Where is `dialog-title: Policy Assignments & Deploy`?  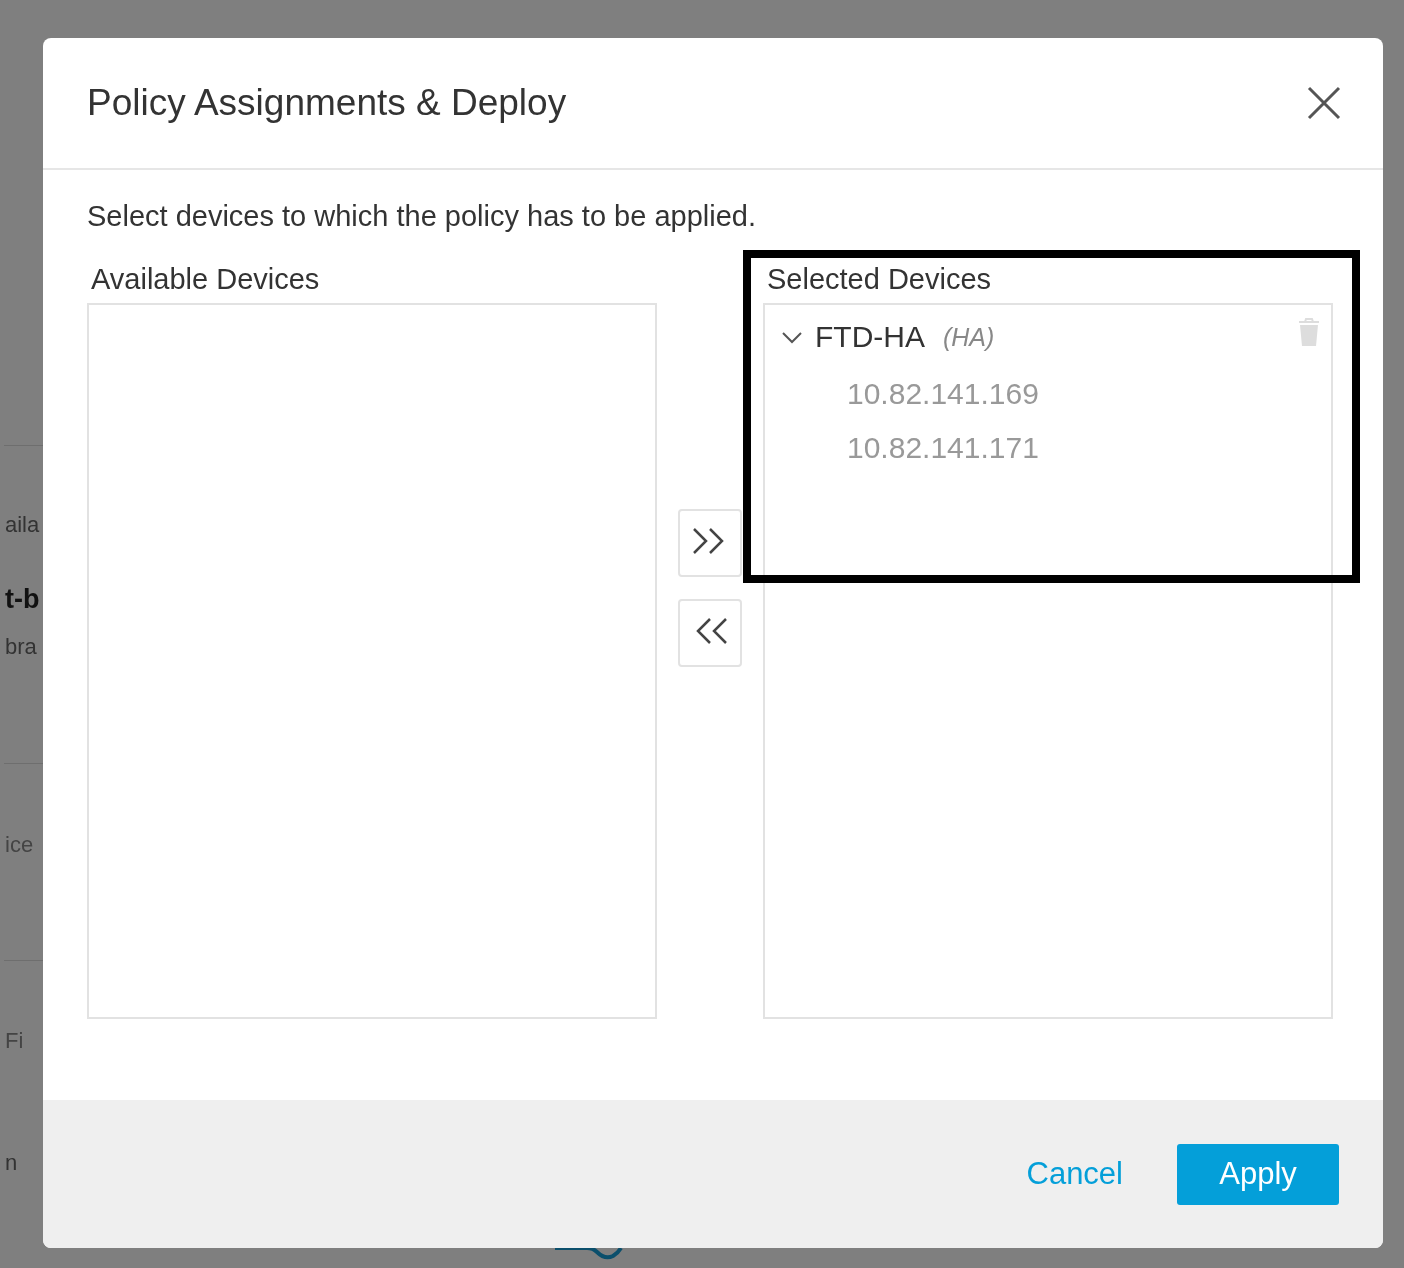
dialog-title: Policy Assignments & Deploy is located at coordinates (327, 103).